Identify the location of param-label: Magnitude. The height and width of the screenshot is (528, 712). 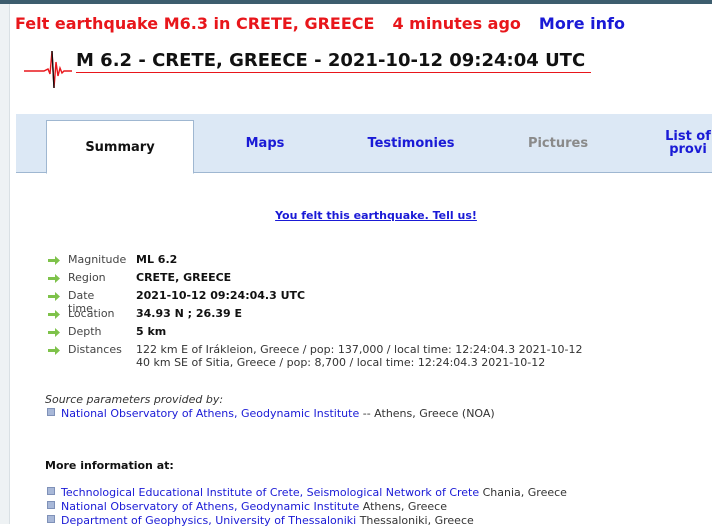
(97, 259).